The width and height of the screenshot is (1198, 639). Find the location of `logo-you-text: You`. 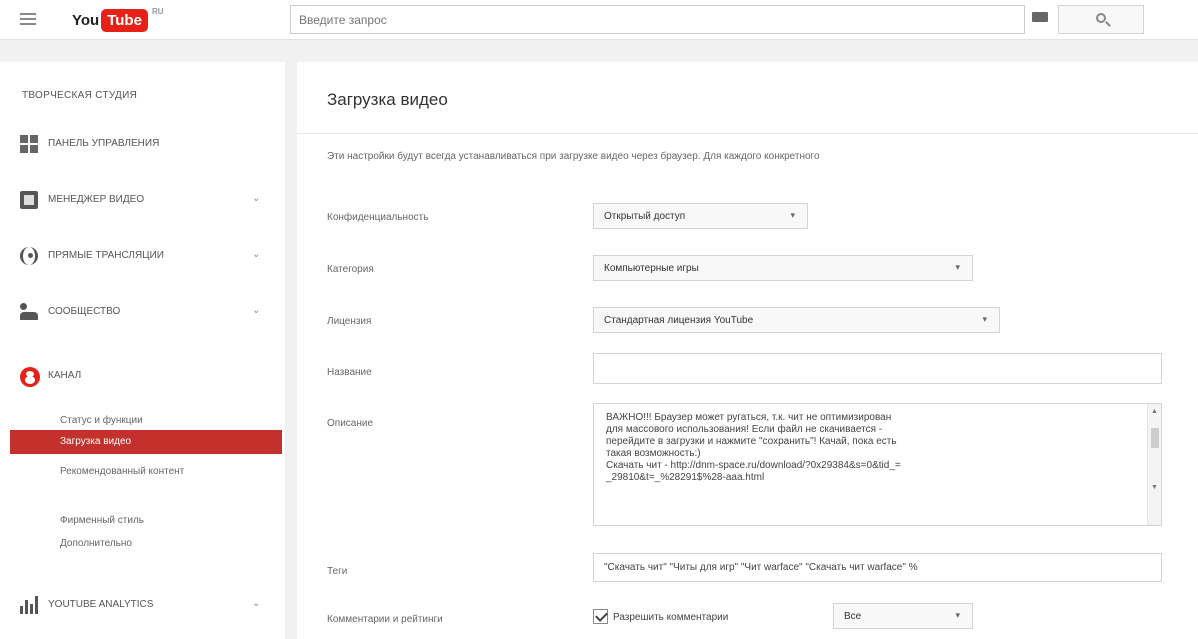

logo-you-text: You is located at coordinates (86, 20).